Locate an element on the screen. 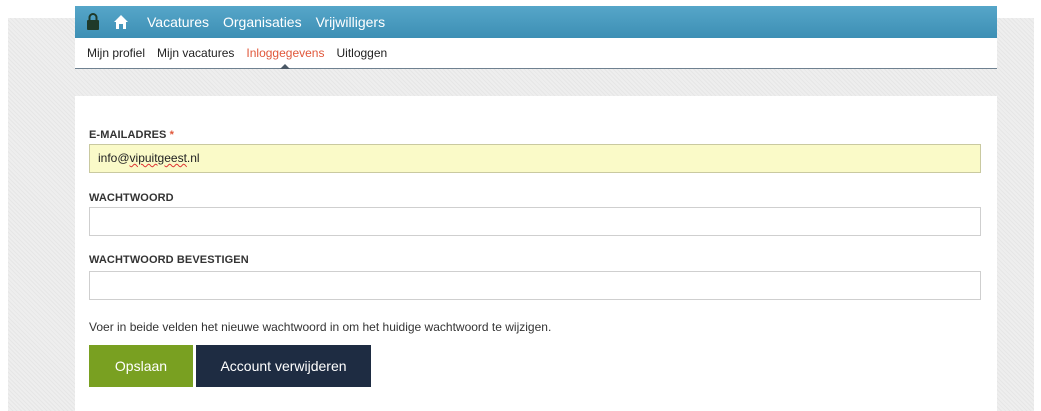  email-value: info@vipuitgeest.nl is located at coordinates (149, 158).